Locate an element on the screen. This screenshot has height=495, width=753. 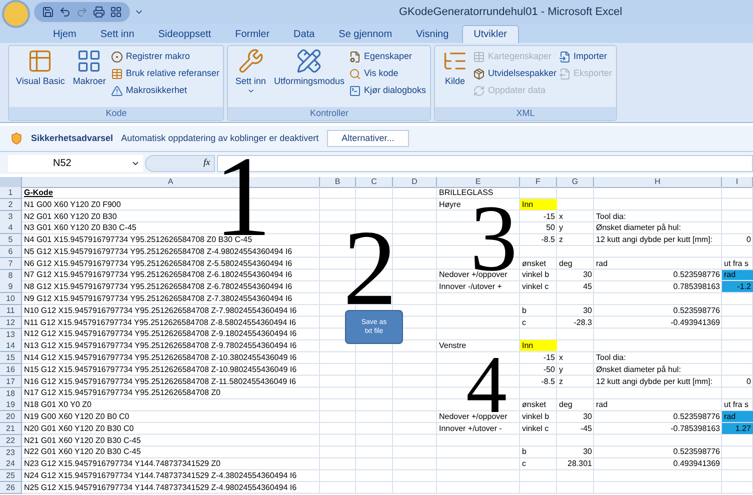
row-header: 6 is located at coordinates (11, 252).